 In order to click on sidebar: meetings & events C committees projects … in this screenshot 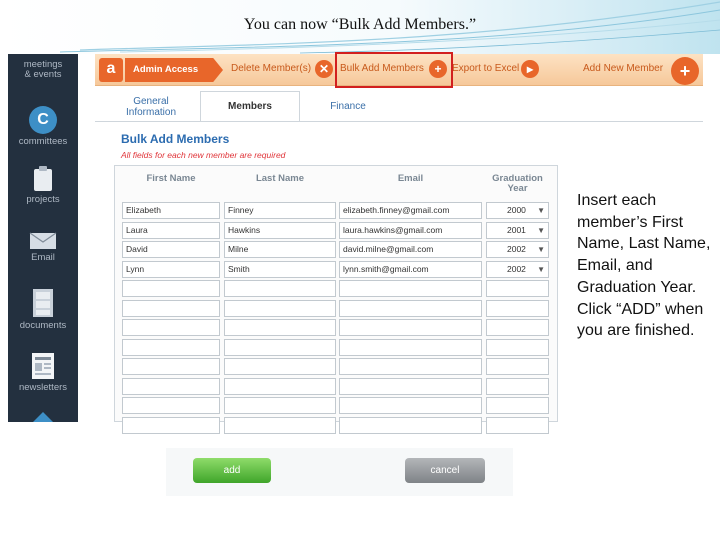, I will do `click(43, 238)`.